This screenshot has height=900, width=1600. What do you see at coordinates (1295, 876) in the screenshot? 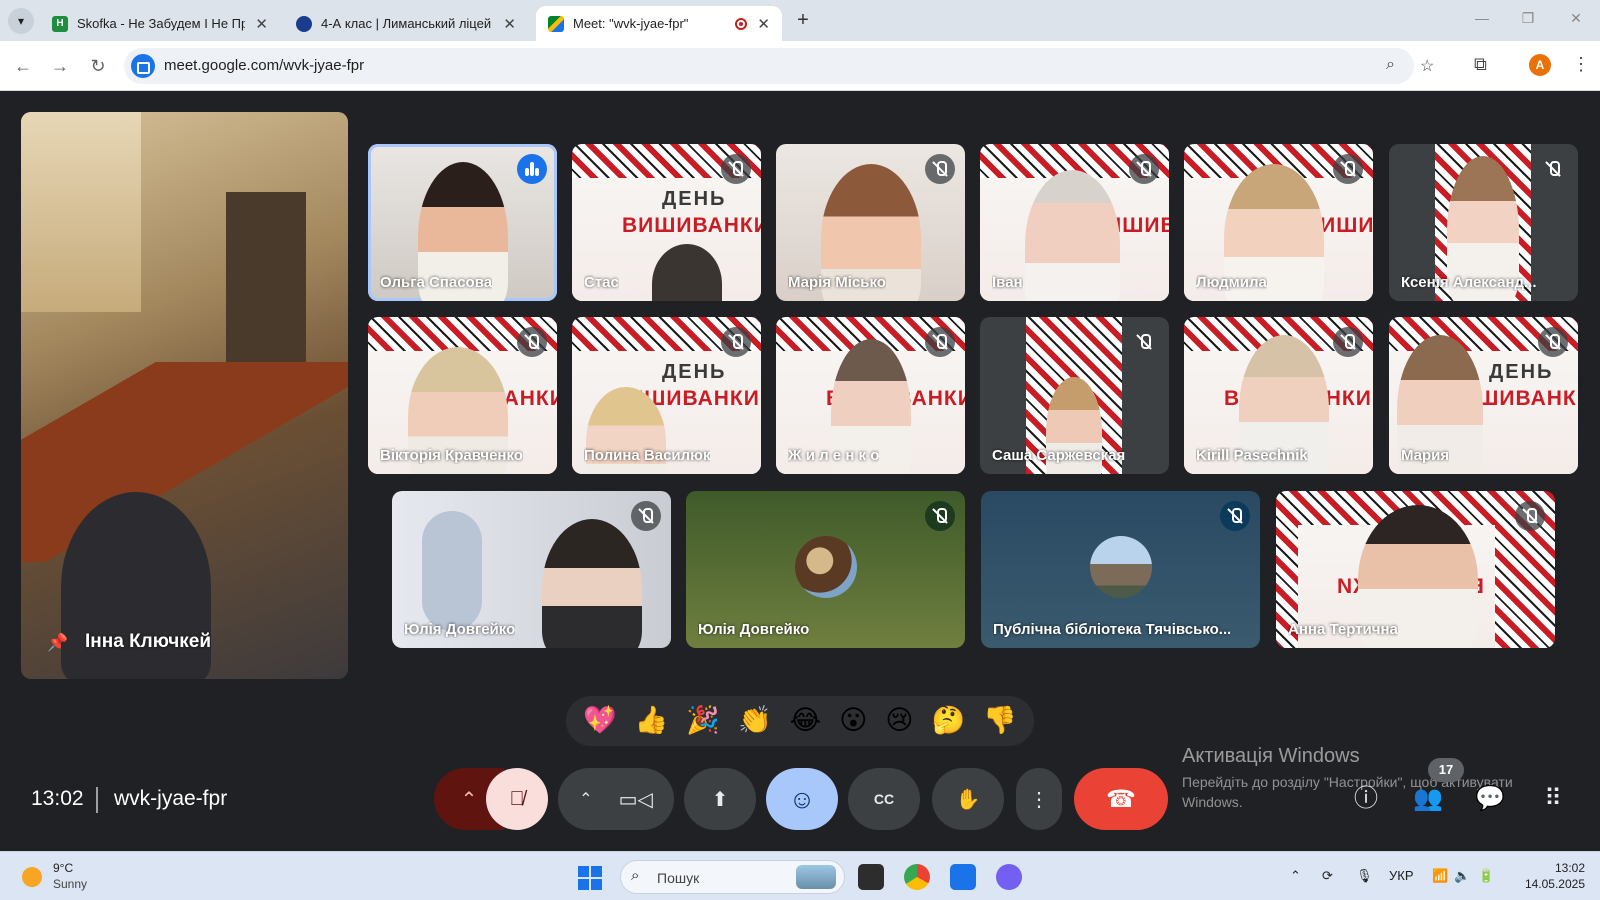
I see `tray-overflow-chevron-icon: ⌃` at bounding box center [1295, 876].